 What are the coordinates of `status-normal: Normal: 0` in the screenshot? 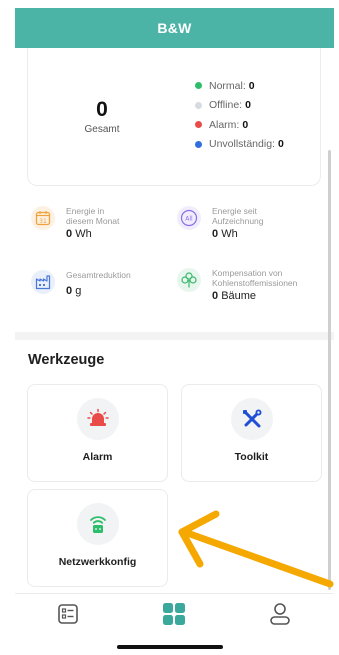 It's located at (239, 86).